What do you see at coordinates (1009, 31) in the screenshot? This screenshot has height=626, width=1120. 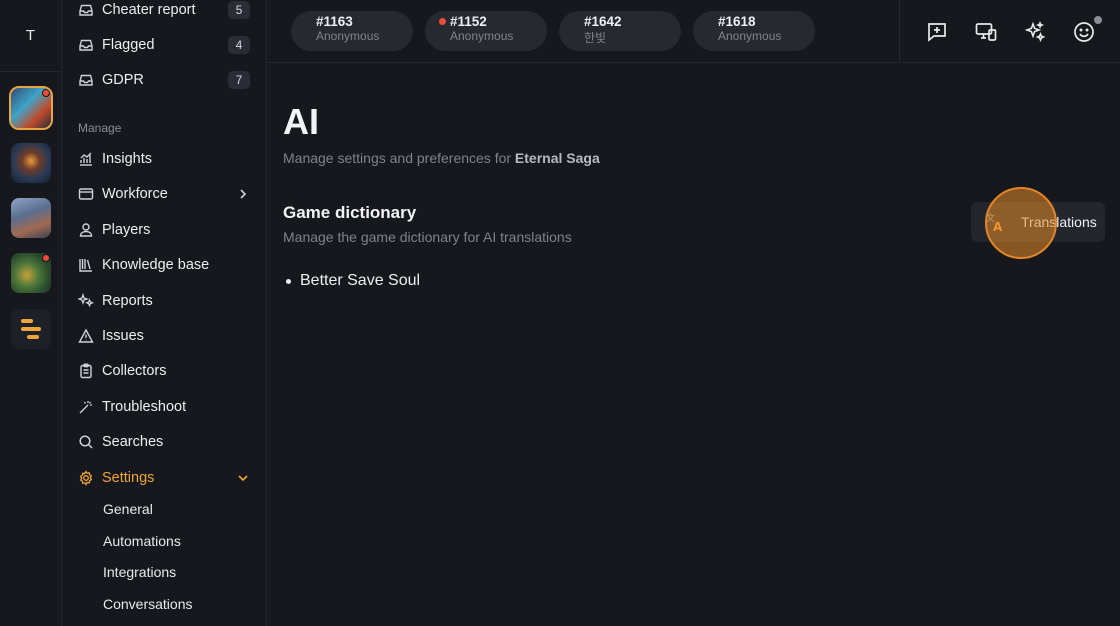 I see `top-actions` at bounding box center [1009, 31].